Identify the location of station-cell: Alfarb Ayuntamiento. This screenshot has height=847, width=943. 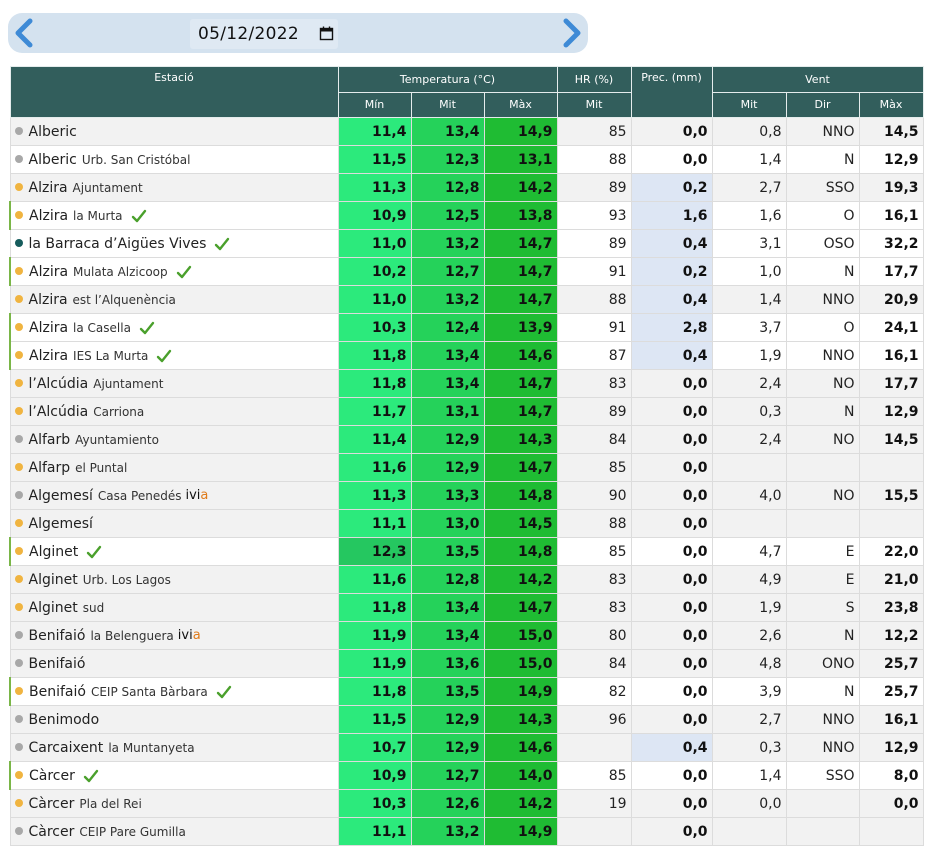
(174, 439).